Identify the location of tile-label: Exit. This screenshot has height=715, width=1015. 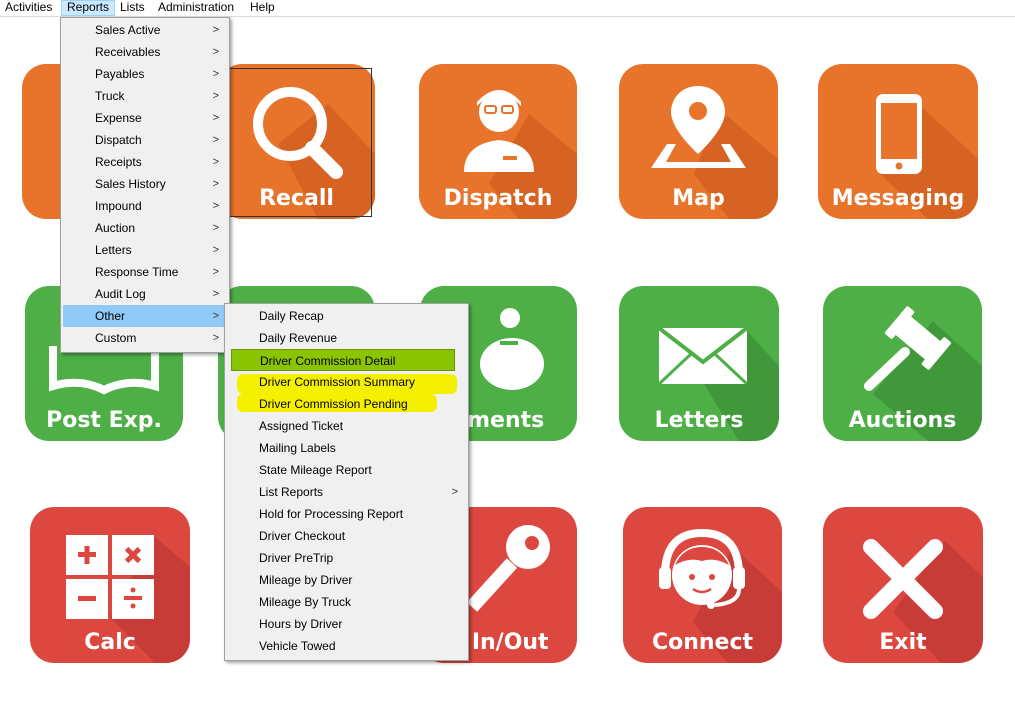
(903, 642).